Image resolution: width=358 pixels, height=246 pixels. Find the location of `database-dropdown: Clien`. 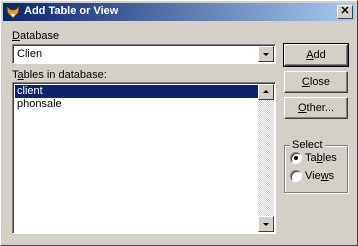

database-dropdown: Clien is located at coordinates (144, 54).